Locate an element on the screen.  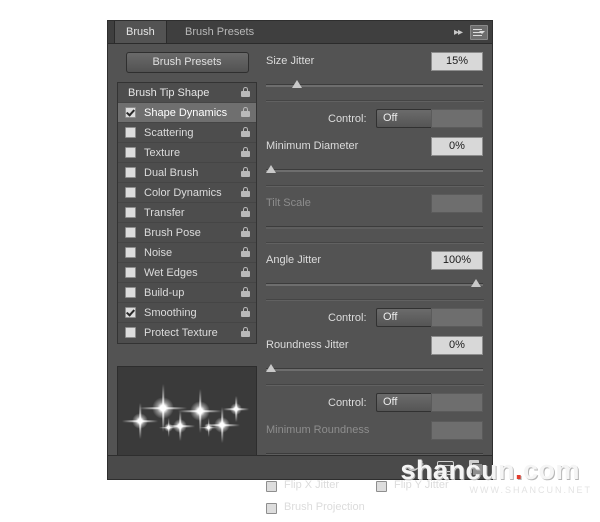
checkbox-wet-edges is located at coordinates (130, 272).